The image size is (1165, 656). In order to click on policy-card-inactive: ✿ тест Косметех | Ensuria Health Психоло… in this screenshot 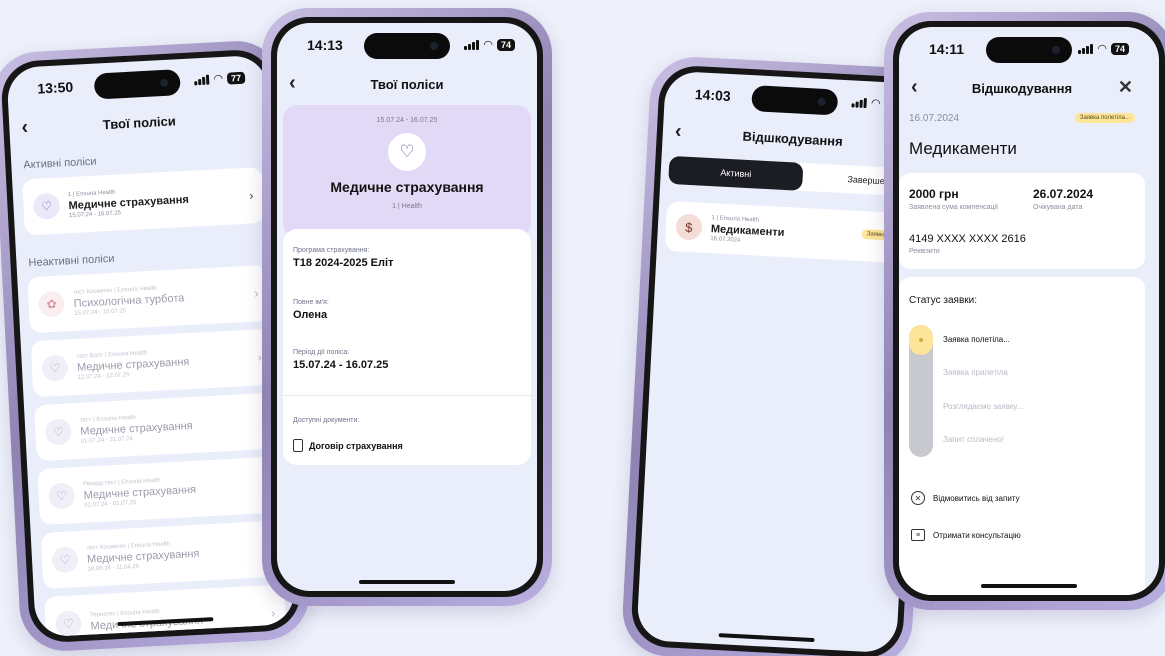, I will do `click(148, 299)`.